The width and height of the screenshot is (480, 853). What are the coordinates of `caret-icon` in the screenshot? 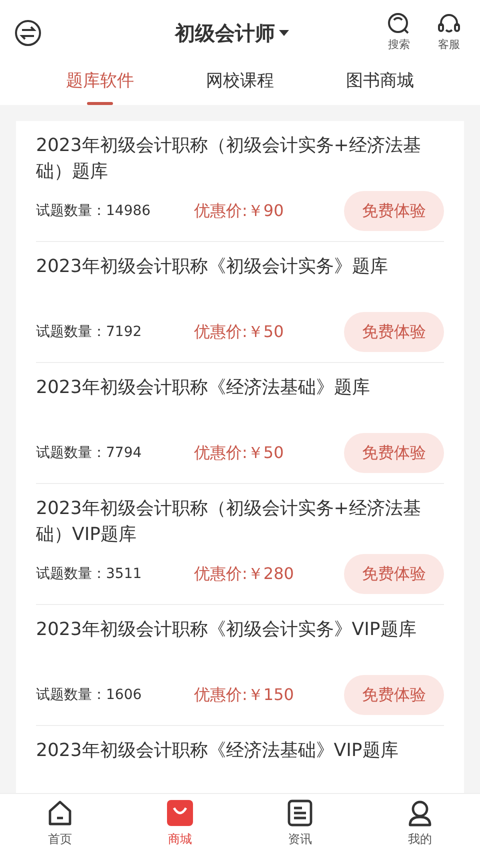 It's located at (284, 33).